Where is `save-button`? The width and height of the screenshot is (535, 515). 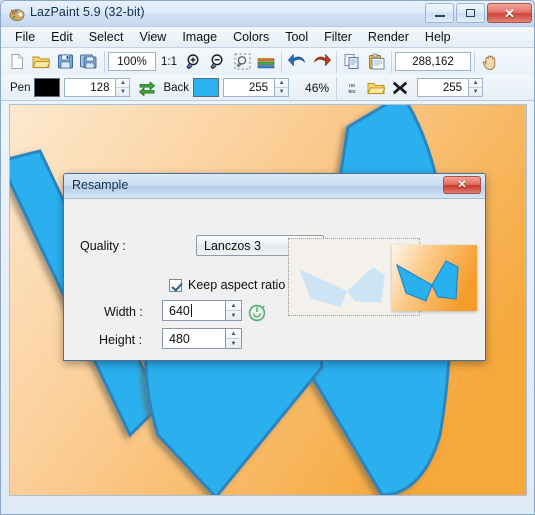 save-button is located at coordinates (65, 62).